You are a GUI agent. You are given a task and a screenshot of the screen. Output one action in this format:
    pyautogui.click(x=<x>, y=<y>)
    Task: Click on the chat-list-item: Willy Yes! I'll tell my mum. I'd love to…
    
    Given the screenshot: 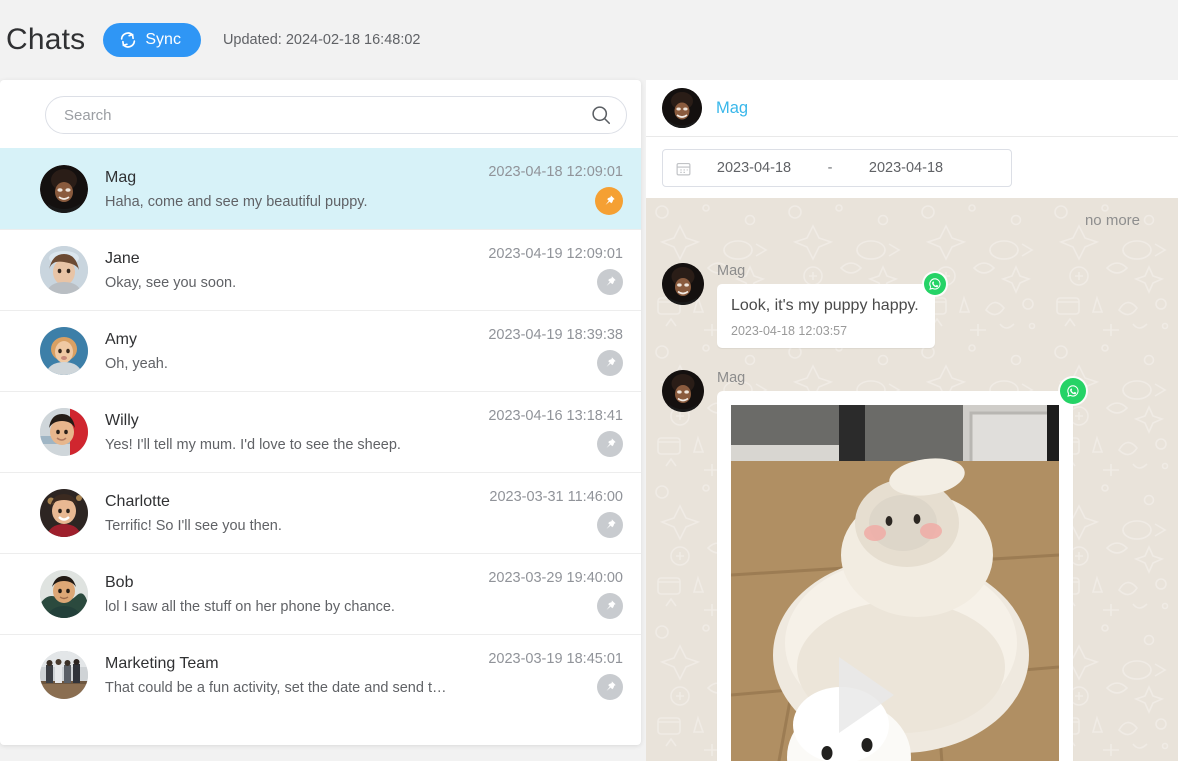 What is the action you would take?
    pyautogui.click(x=320, y=431)
    